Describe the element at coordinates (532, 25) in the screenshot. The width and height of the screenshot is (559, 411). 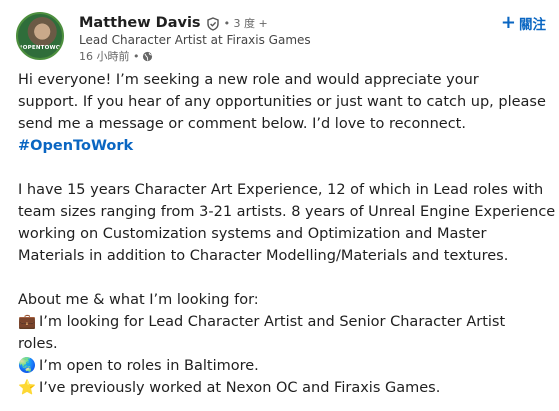
I see `follow-label: 關注` at that location.